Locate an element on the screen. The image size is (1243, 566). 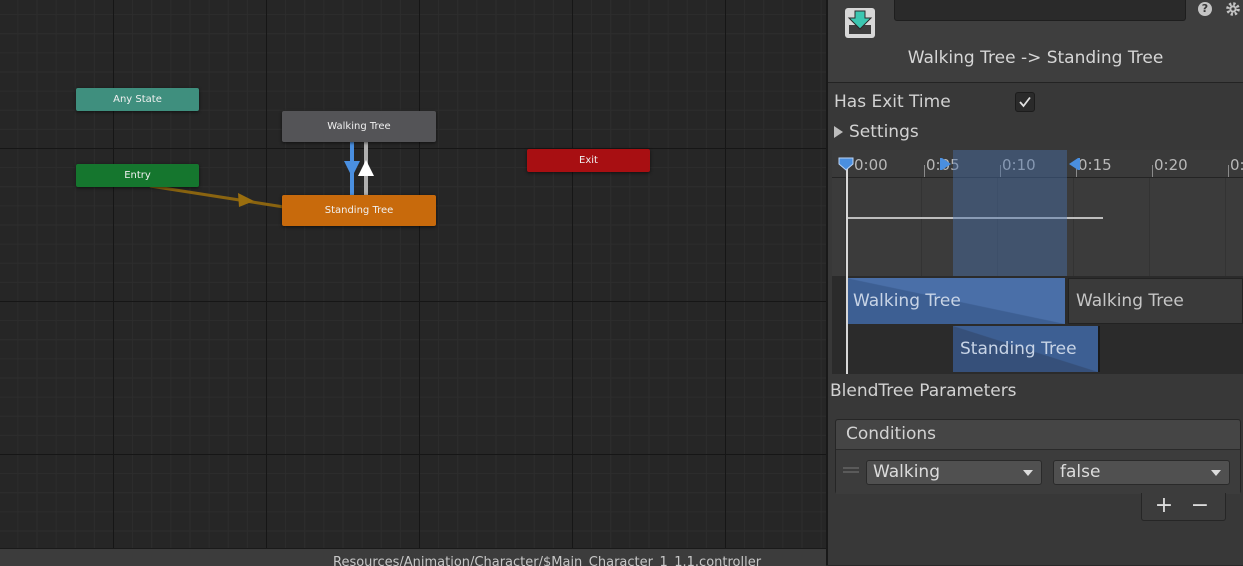
transition-end-marker-icon is located at coordinates (1073, 164).